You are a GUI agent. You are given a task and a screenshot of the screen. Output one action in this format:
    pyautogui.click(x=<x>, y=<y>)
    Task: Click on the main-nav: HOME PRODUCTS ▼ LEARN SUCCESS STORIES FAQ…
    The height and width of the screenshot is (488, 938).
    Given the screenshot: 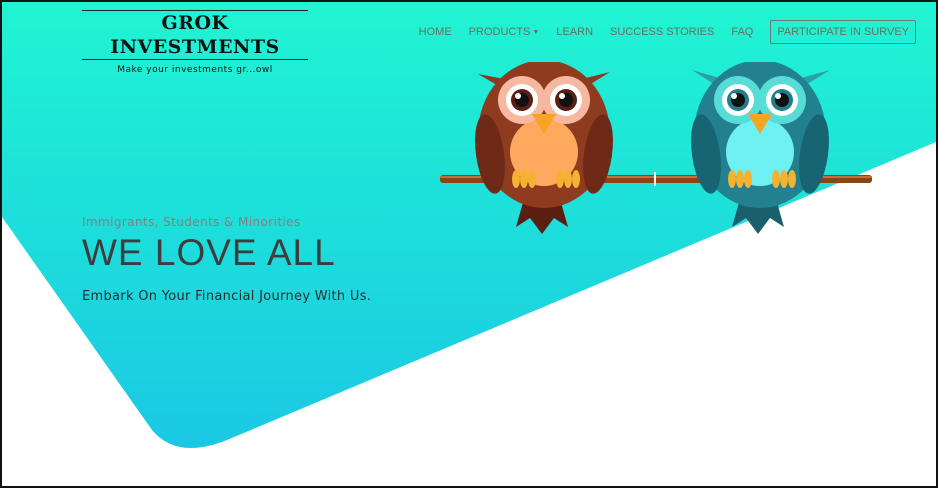 What is the action you would take?
    pyautogui.click(x=659, y=32)
    